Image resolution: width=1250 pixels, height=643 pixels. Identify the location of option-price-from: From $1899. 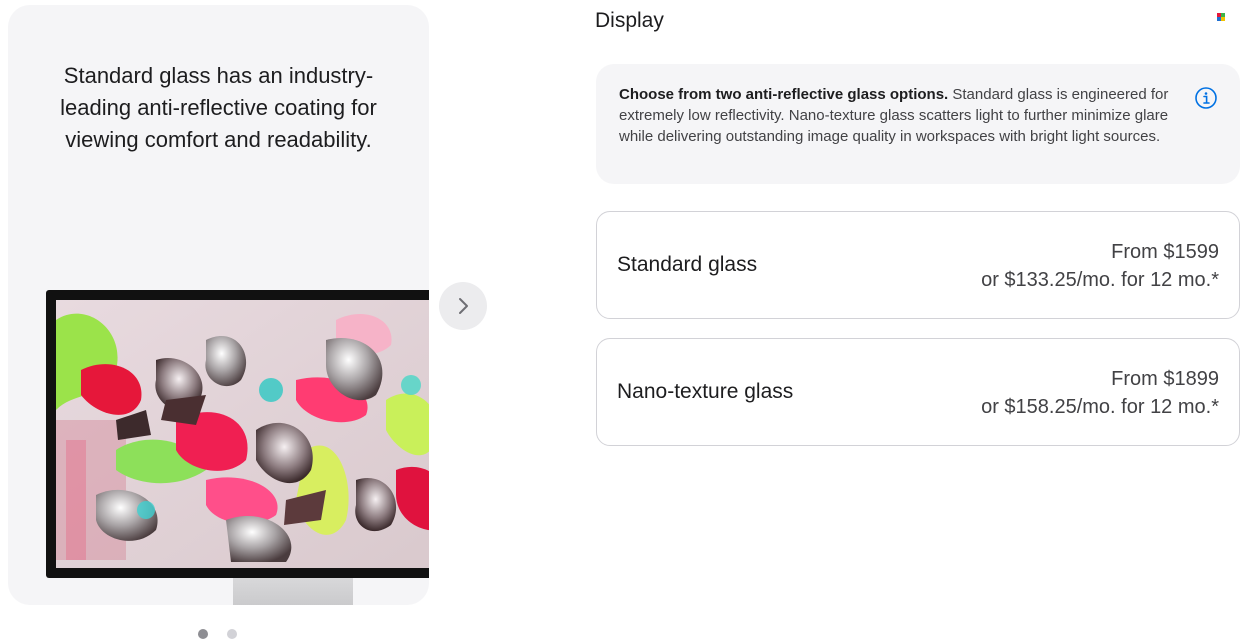
(1165, 379).